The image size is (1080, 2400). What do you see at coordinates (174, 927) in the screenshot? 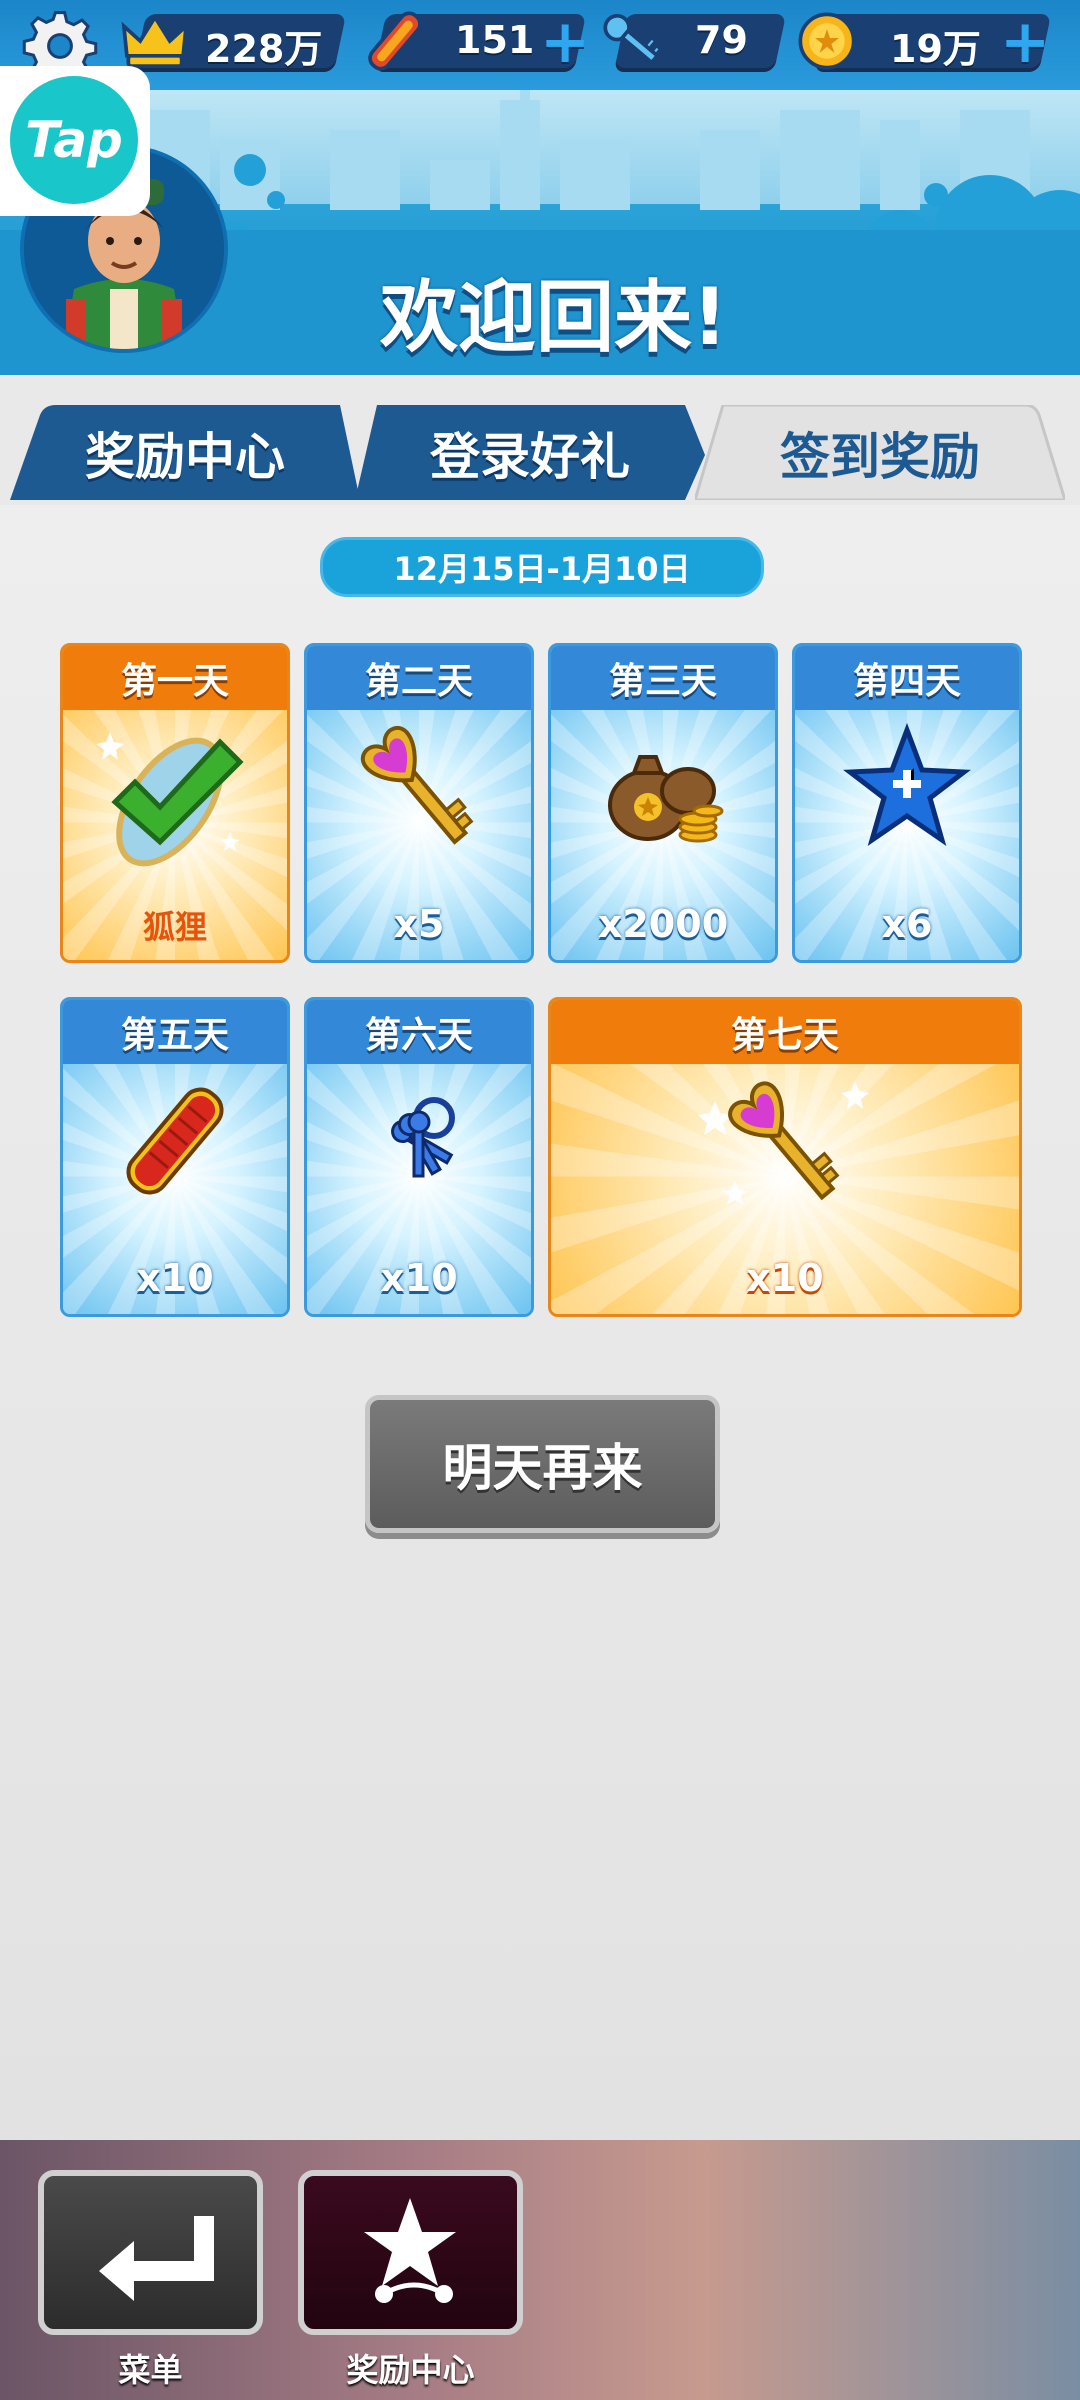
I see `reward-name: 狐狸` at bounding box center [174, 927].